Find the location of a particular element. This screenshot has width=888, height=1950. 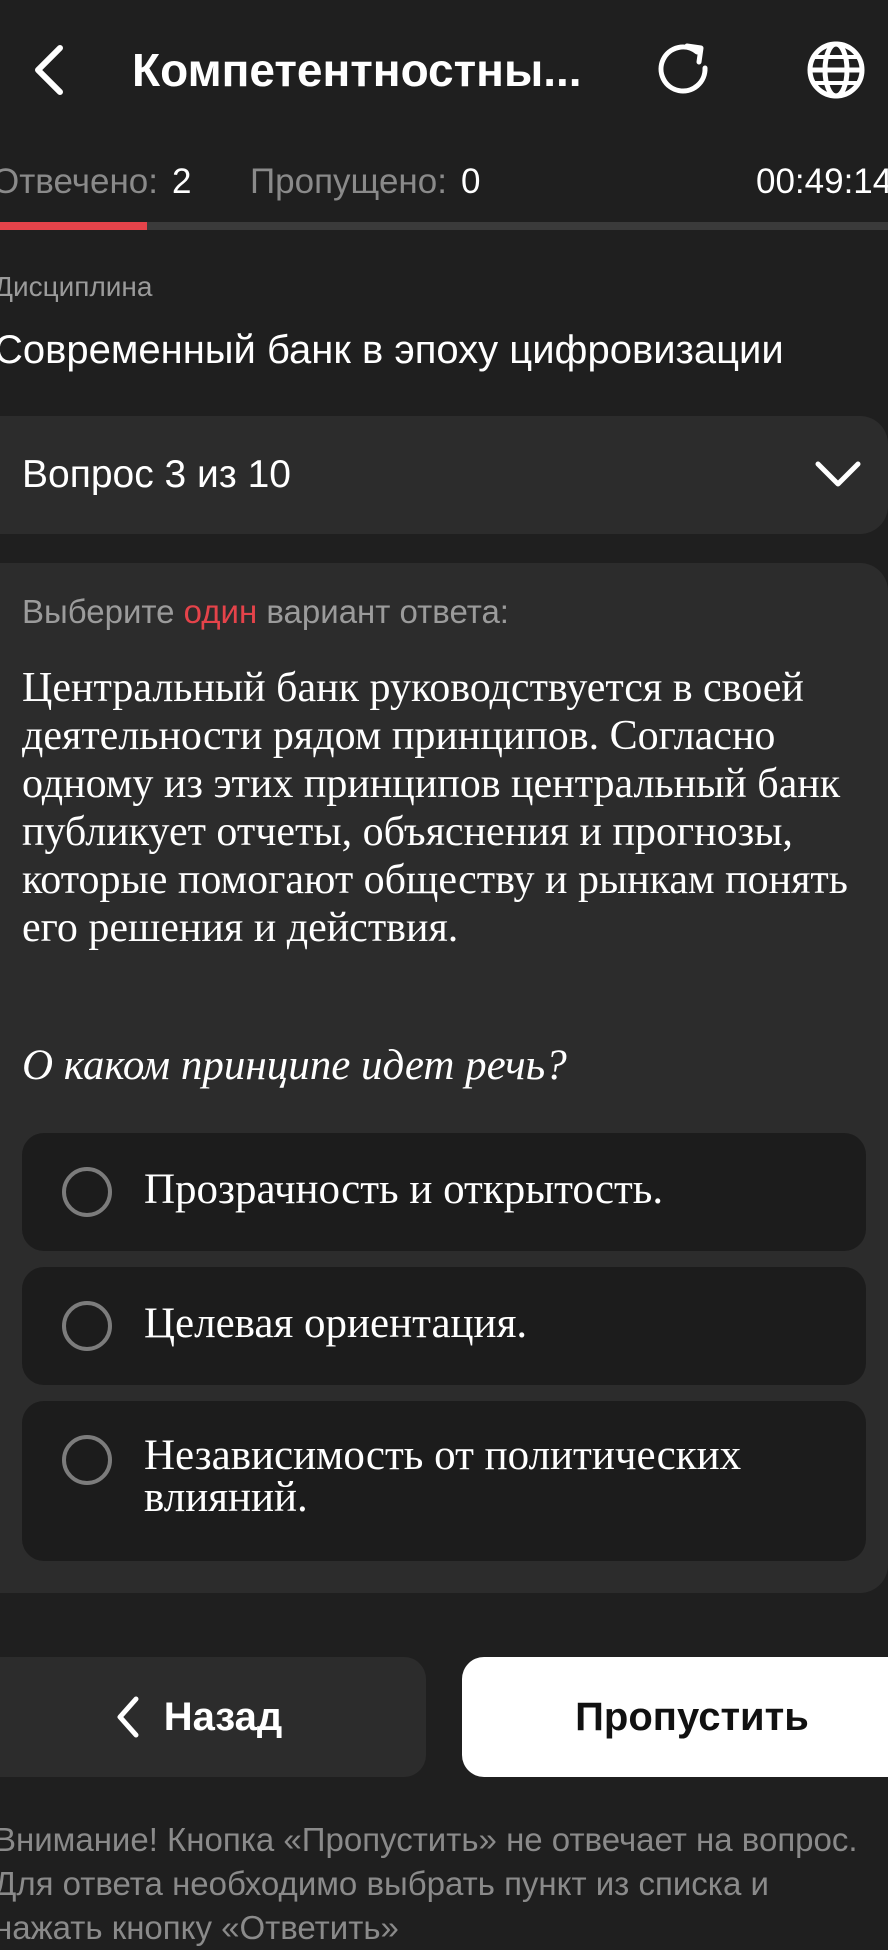

back-nav-button is located at coordinates (50, 70).